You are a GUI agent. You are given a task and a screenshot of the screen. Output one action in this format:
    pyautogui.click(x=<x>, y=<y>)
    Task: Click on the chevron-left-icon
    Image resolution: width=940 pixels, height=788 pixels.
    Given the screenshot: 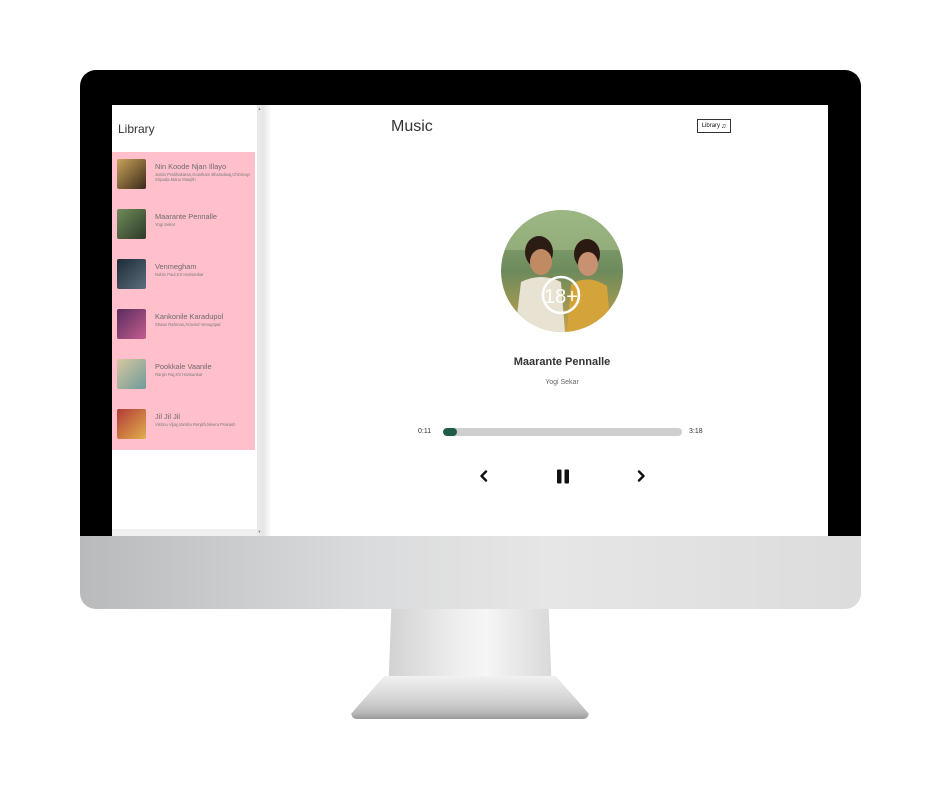 What is the action you would take?
    pyautogui.click(x=484, y=476)
    